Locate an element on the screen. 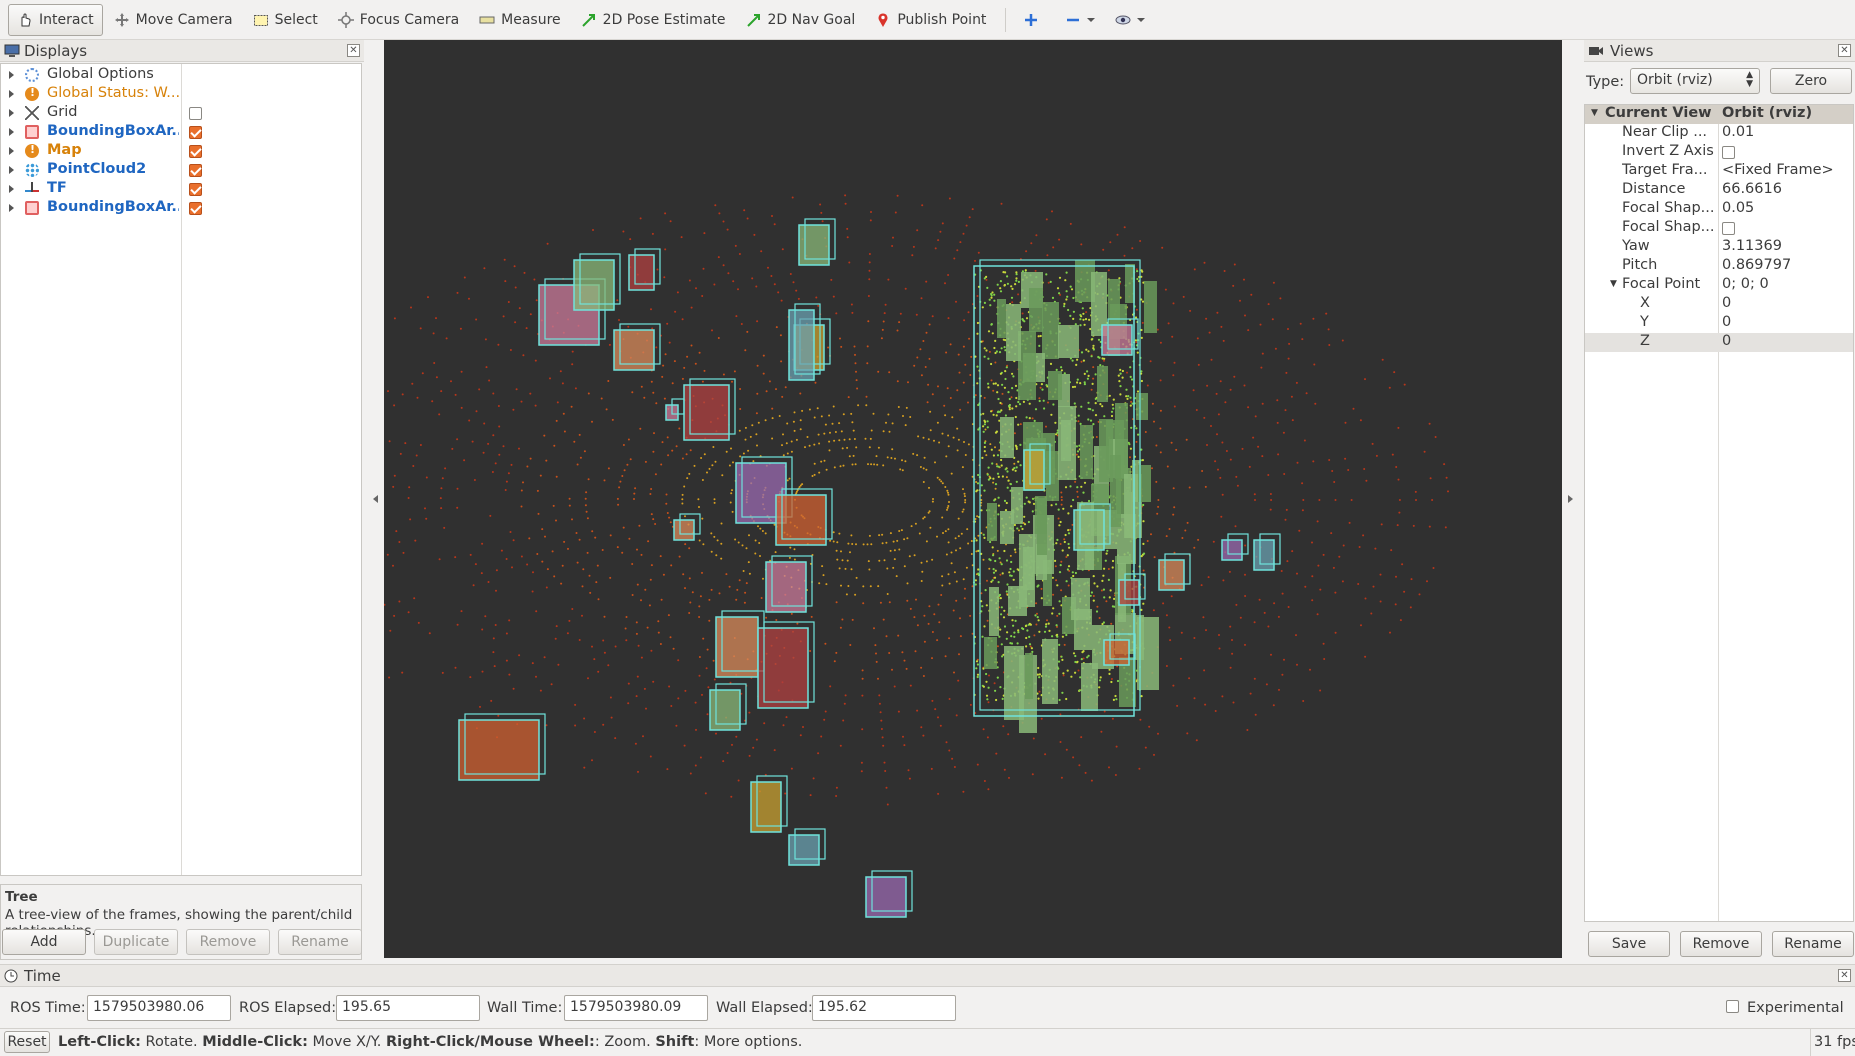 This screenshot has height=1056, width=1855. ros-time-field: 1579503980.06 is located at coordinates (159, 1008).